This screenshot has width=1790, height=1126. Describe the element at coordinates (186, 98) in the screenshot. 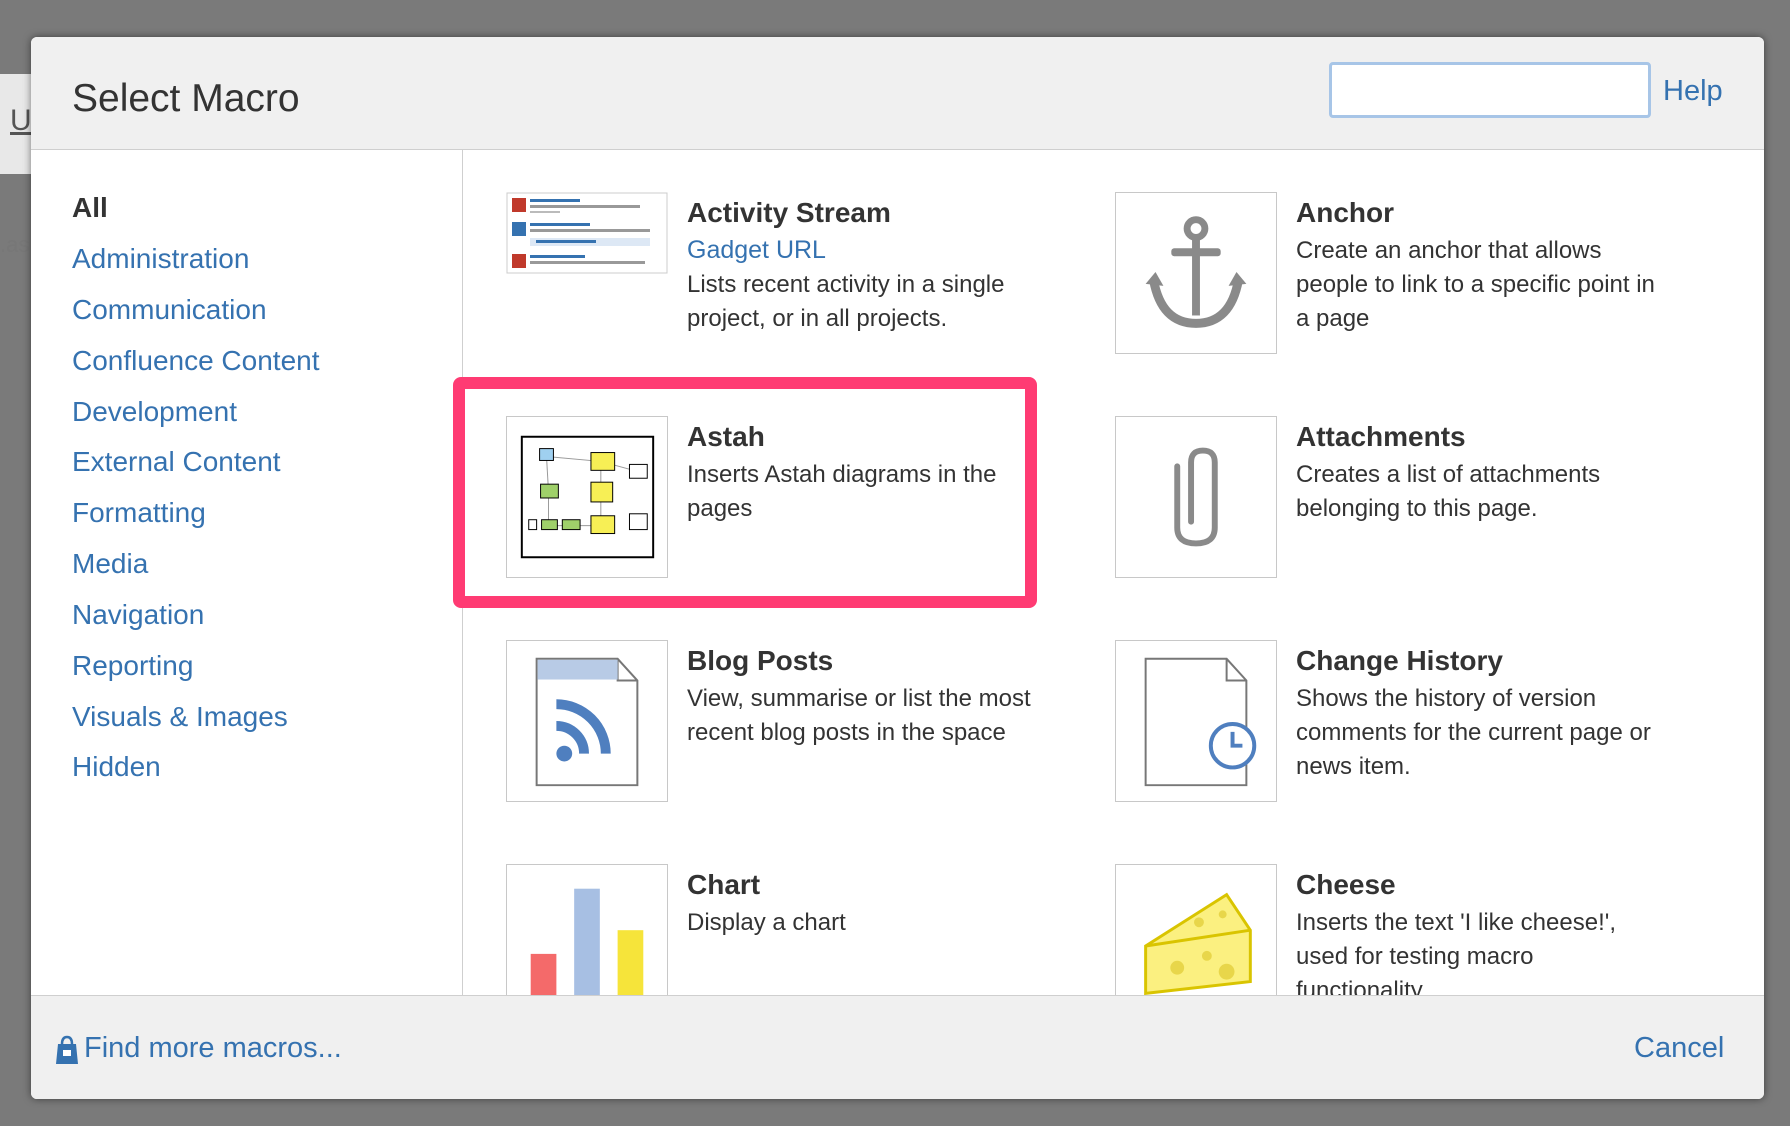

I see `dialog-title: Select Macro` at that location.